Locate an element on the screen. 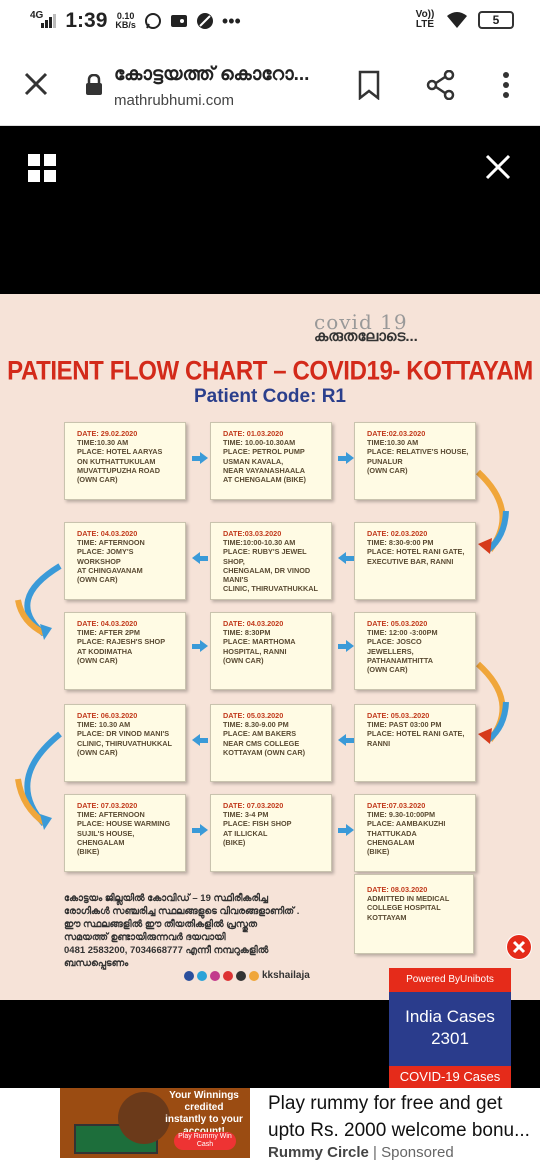 The width and height of the screenshot is (540, 1170). flow-card-line: PLACE: RELATIVE'S HOUSE, is located at coordinates (418, 452).